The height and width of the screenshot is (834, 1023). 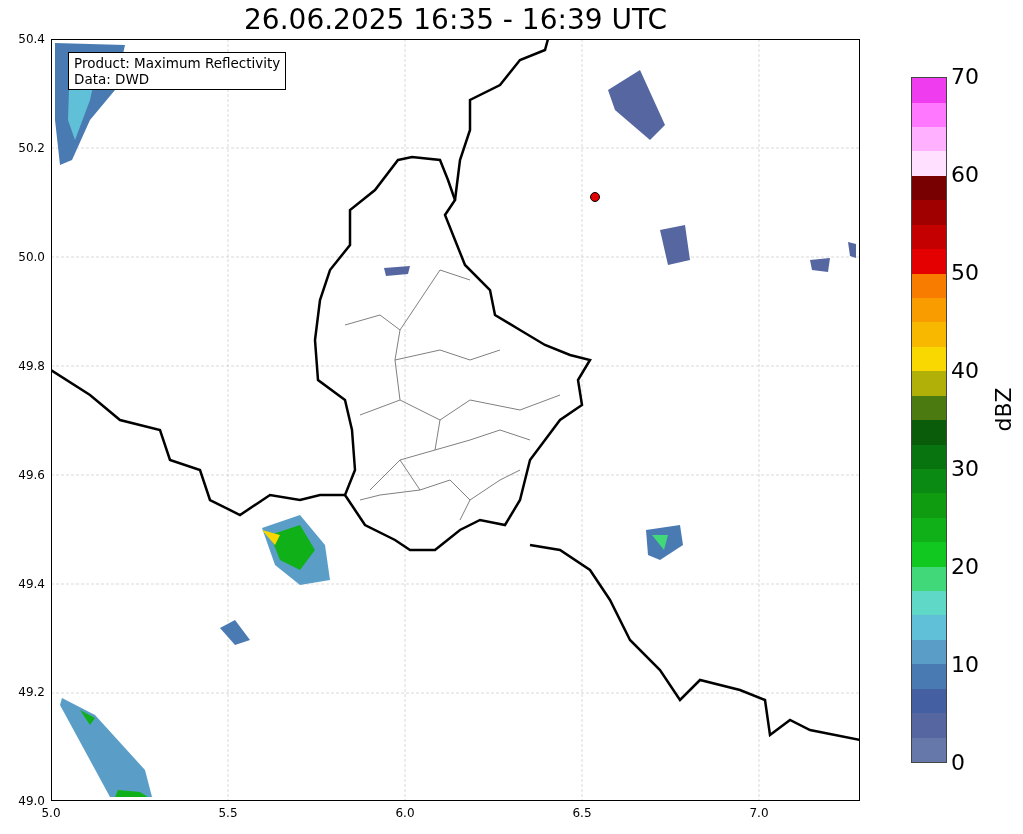 I want to click on latitude-tick-label: 49.6, so click(x=31, y=474).